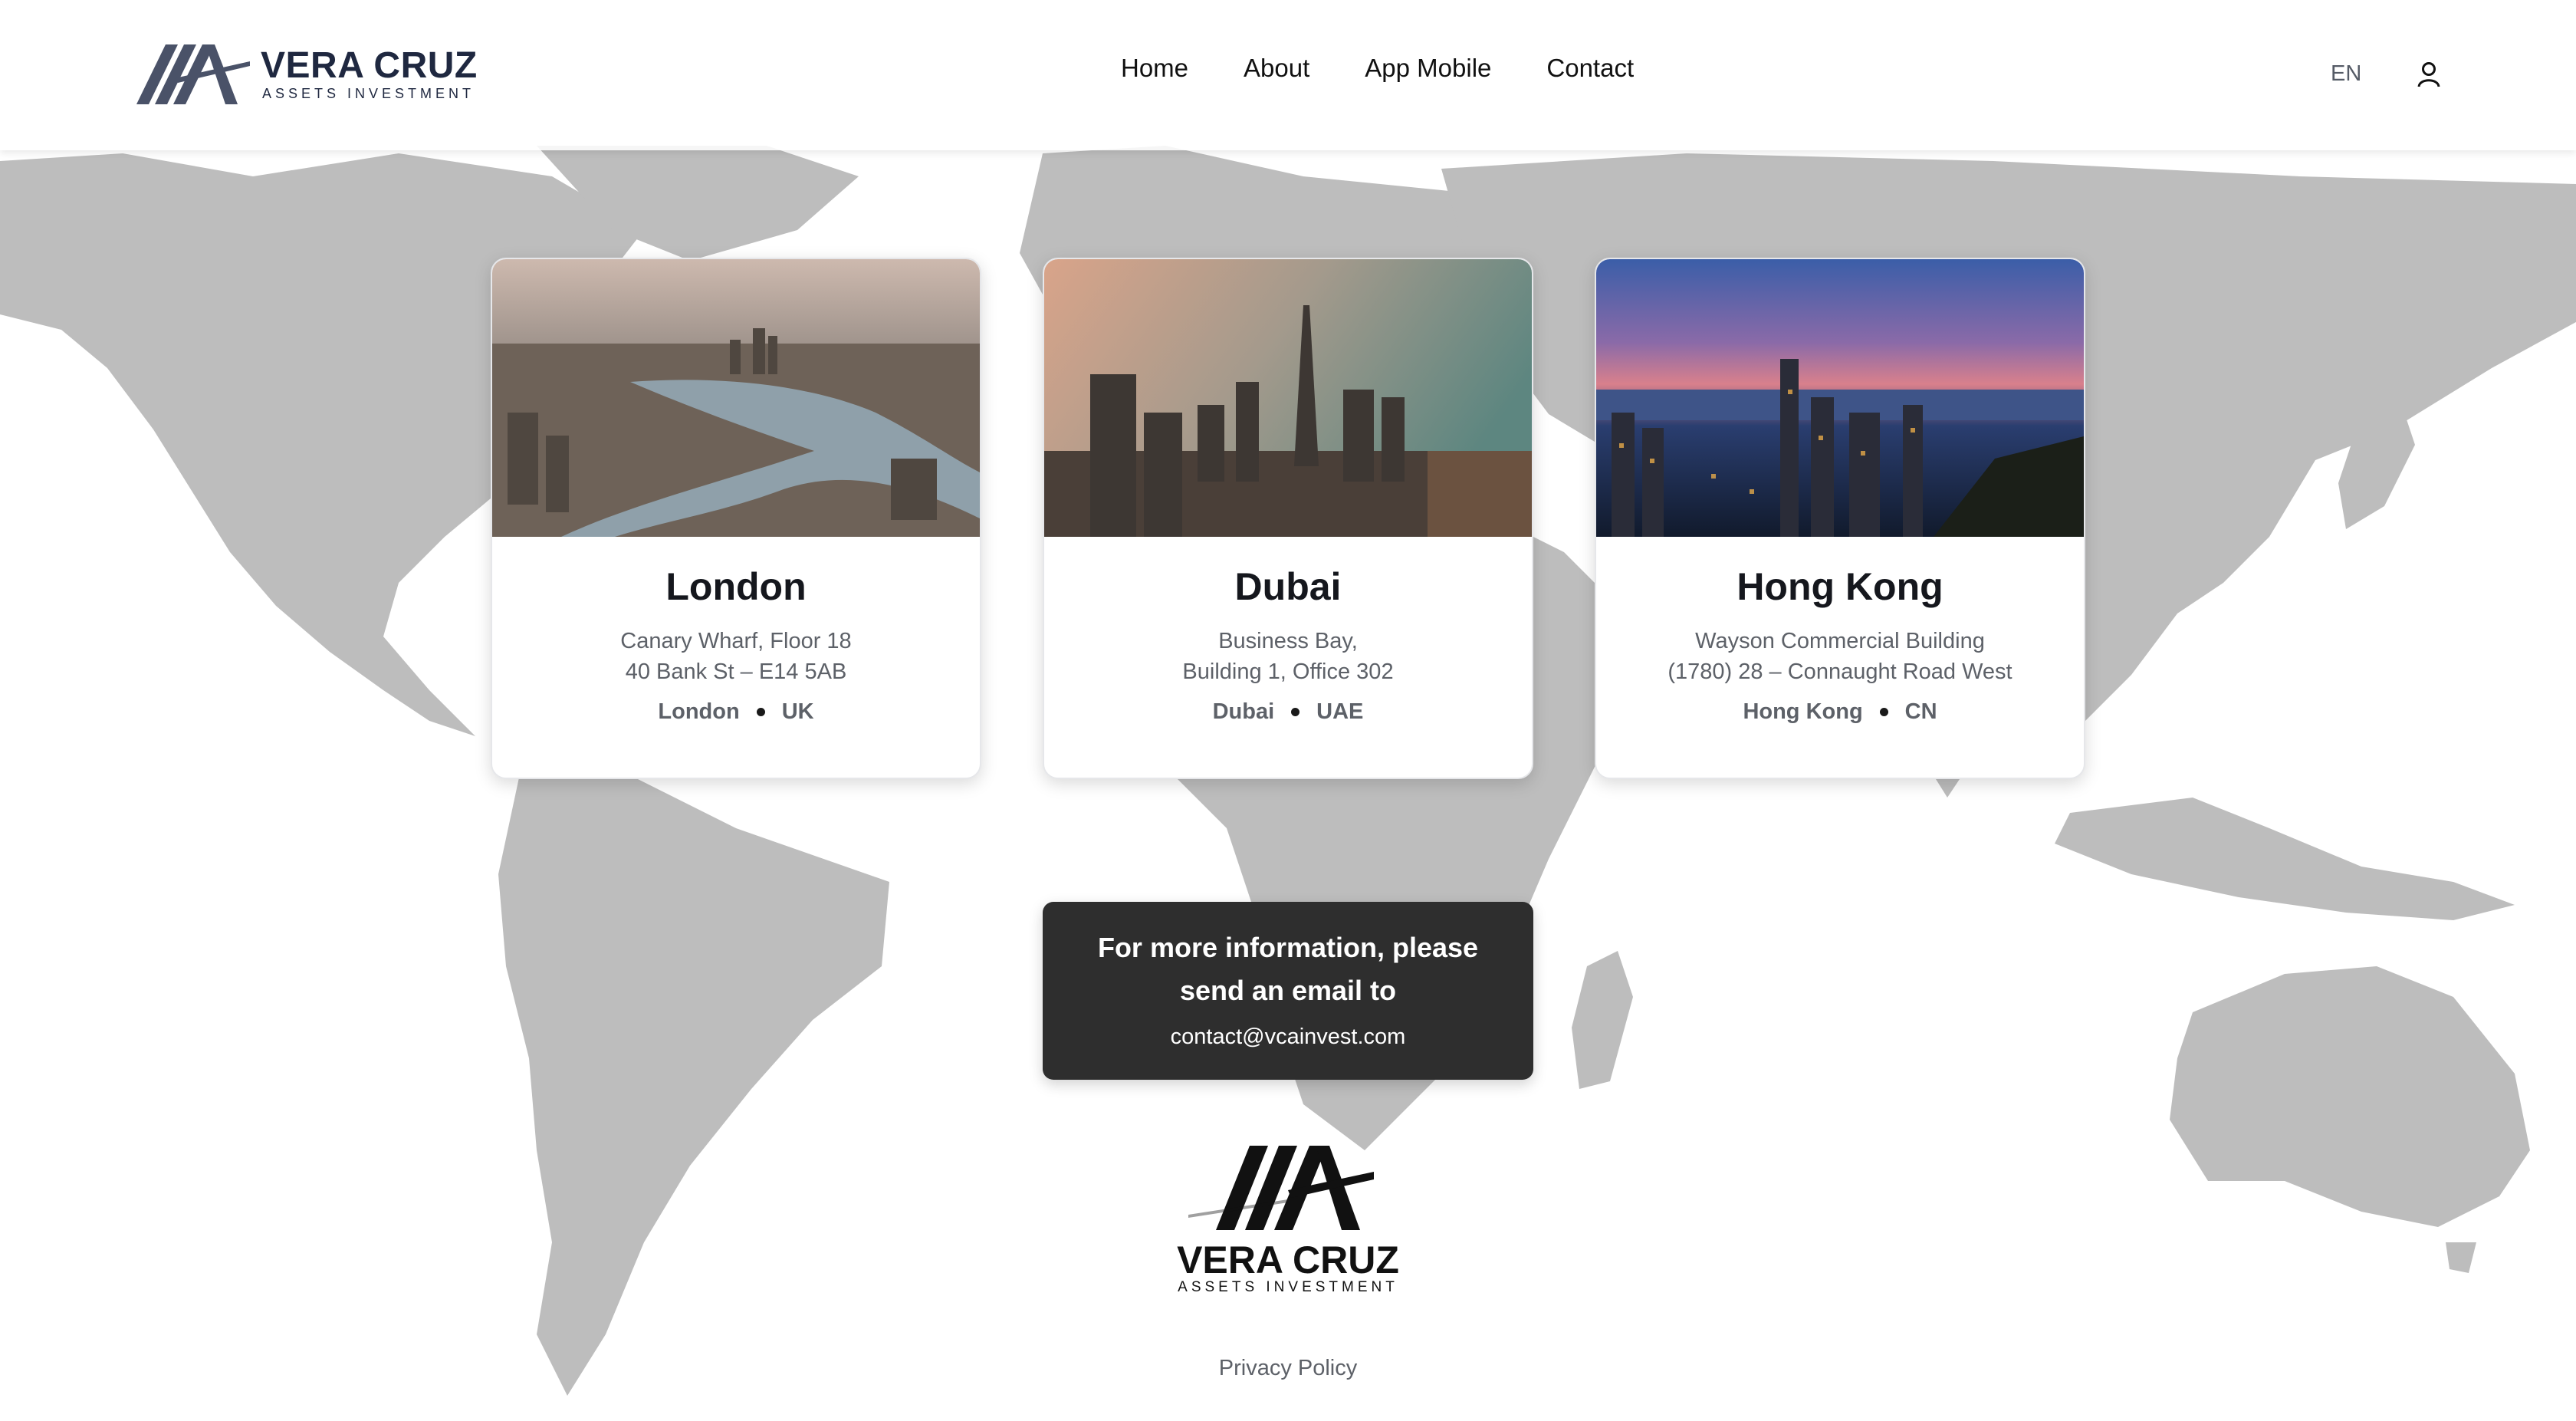  Describe the element at coordinates (1288, 712) in the screenshot. I see `office-location: Dubai UAE` at that location.